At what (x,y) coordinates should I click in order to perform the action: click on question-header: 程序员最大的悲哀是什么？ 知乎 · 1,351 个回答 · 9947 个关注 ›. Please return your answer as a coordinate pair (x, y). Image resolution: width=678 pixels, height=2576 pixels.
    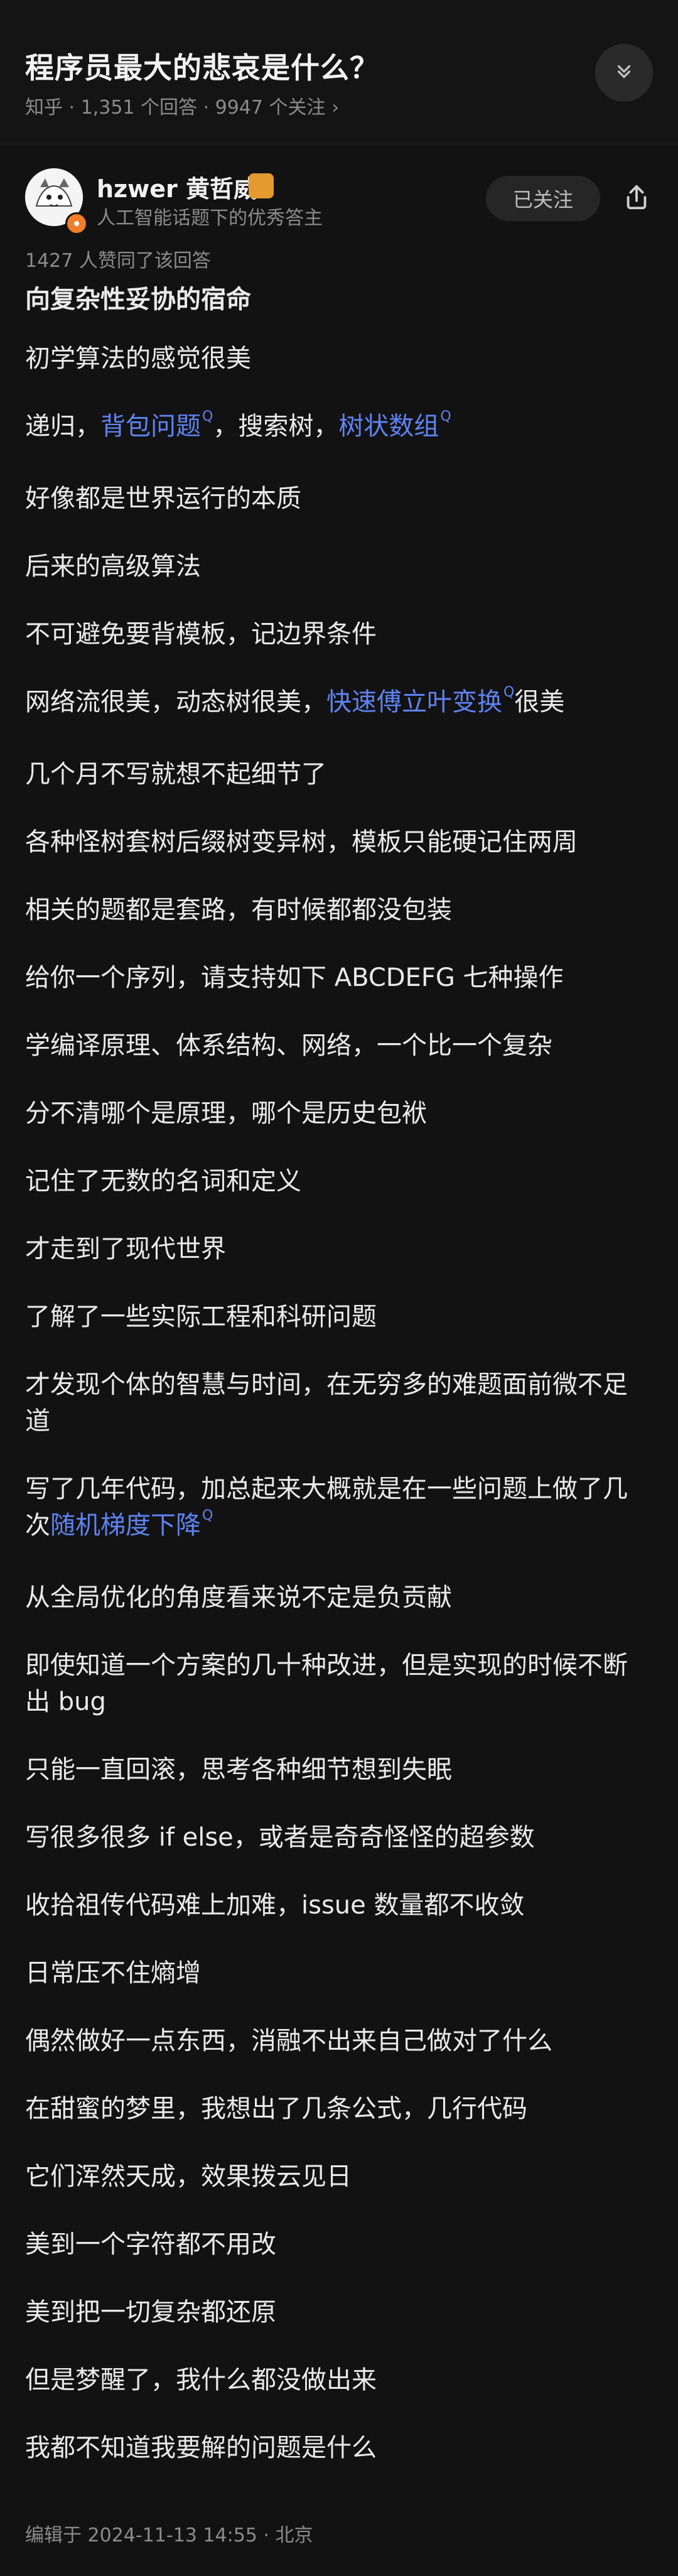
    Looking at the image, I should click on (339, 72).